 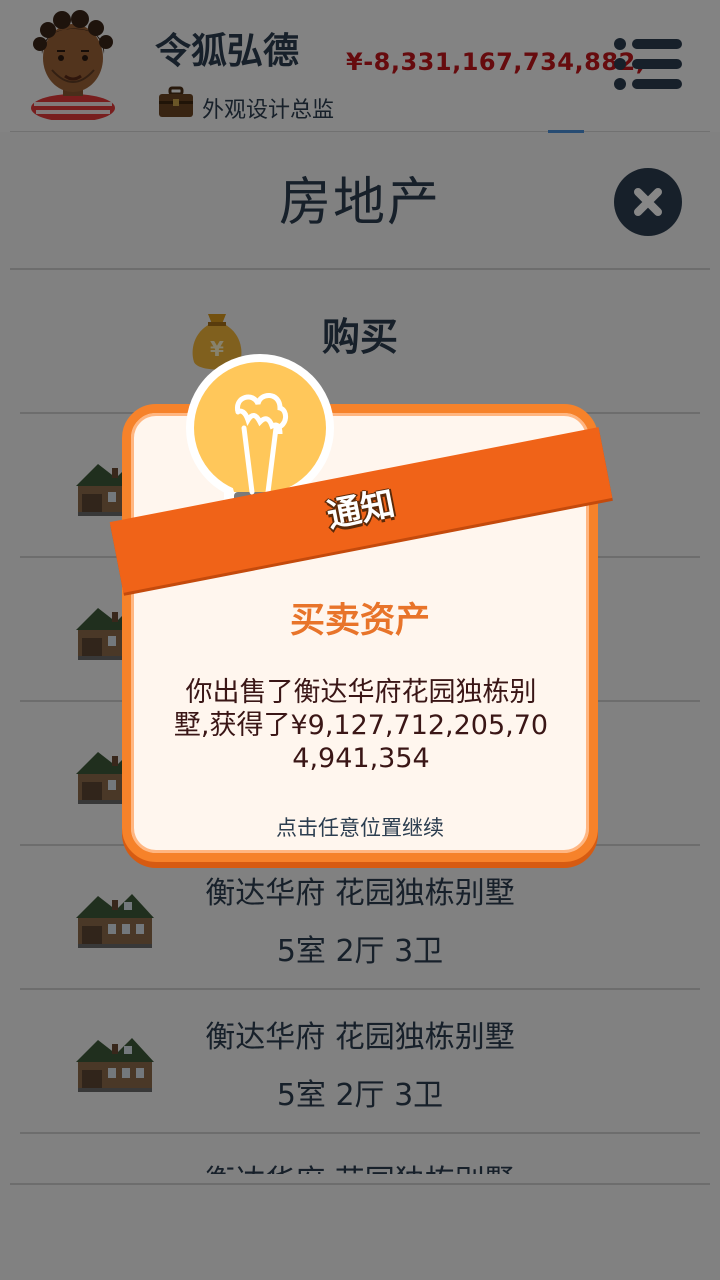 I want to click on continue-hint: 点击任意位置继续, so click(x=360, y=827).